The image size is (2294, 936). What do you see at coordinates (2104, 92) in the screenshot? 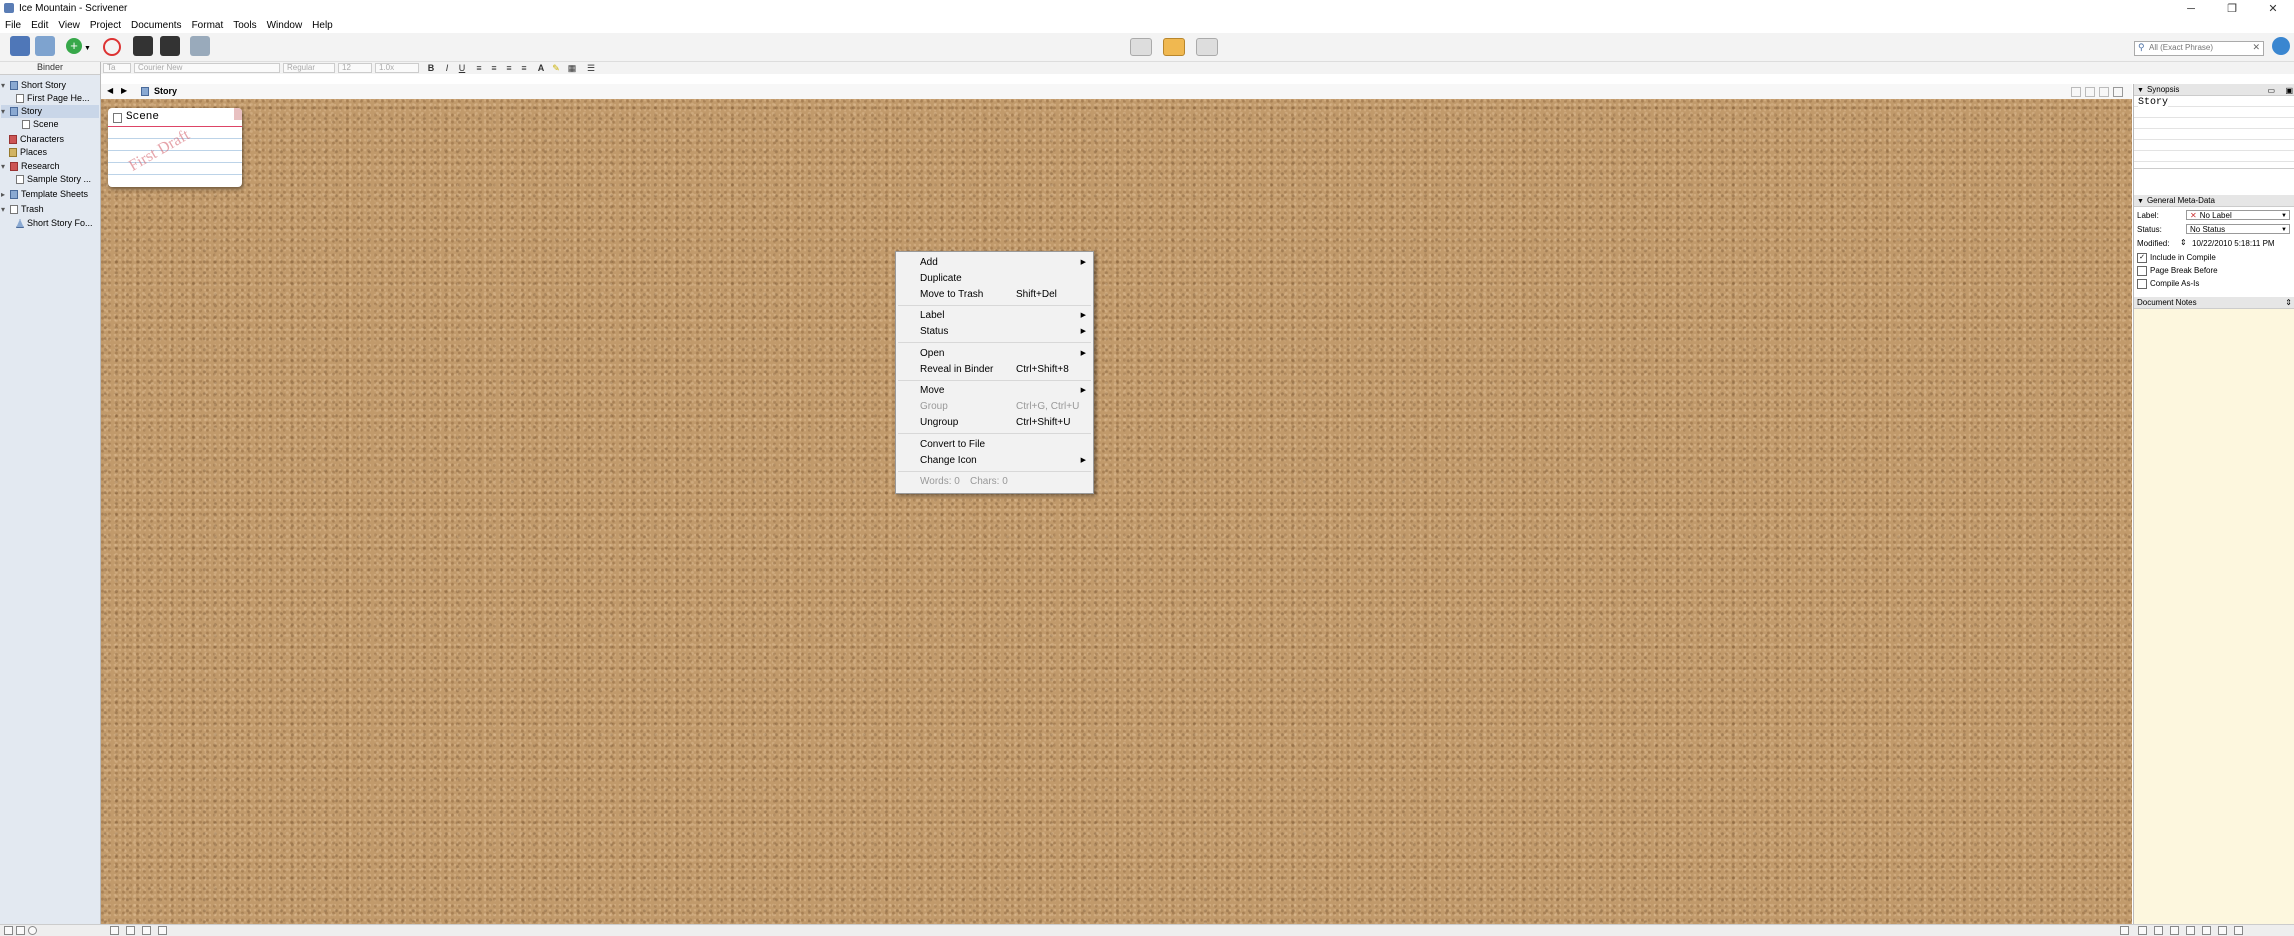
I see `lock-icon` at bounding box center [2104, 92].